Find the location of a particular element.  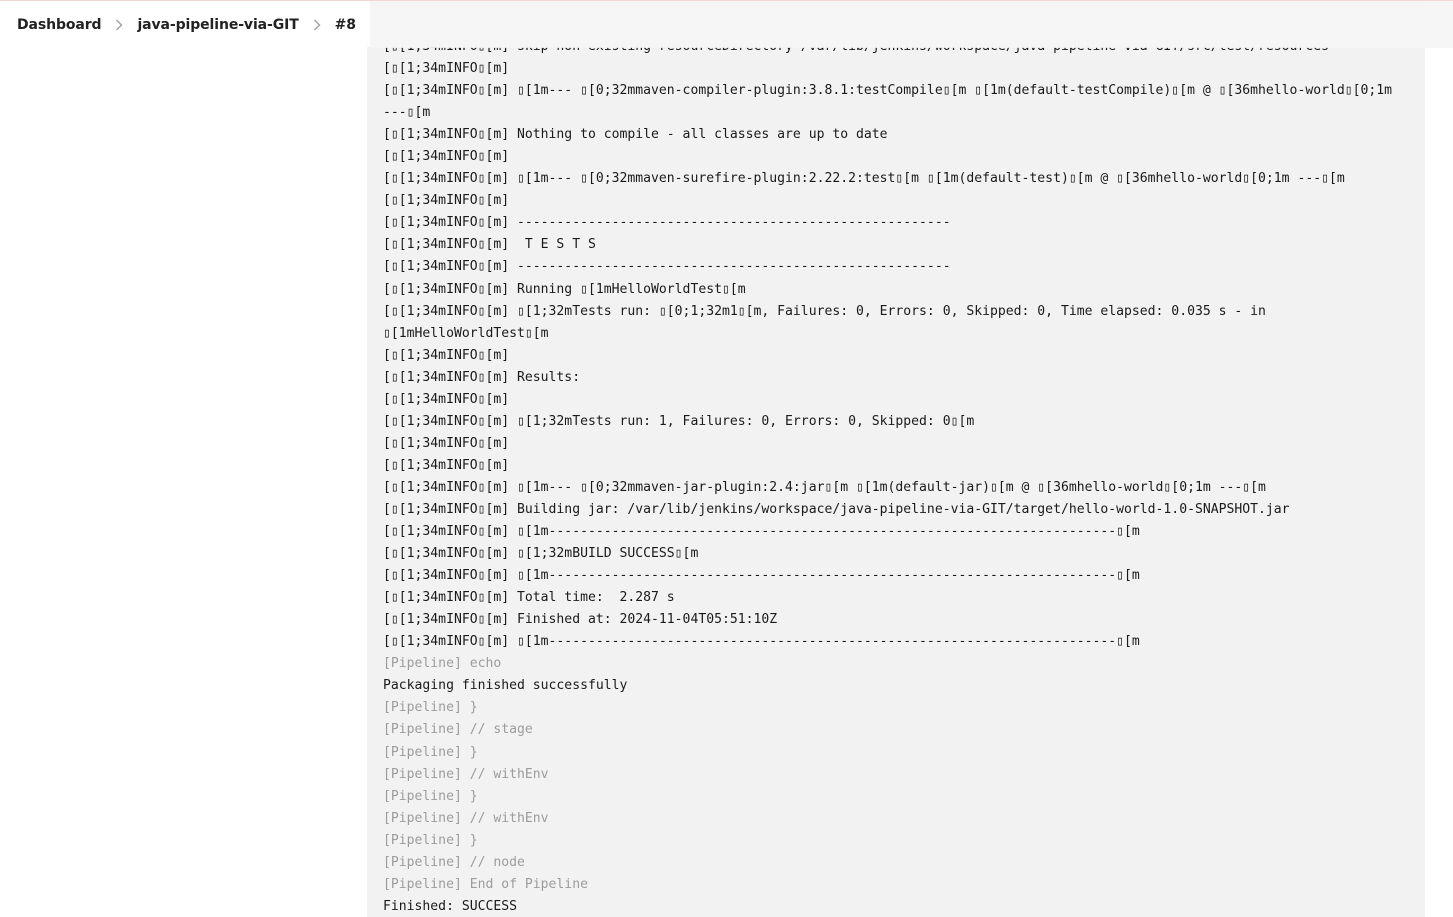

breadcrumb-build: #8 is located at coordinates (345, 25).